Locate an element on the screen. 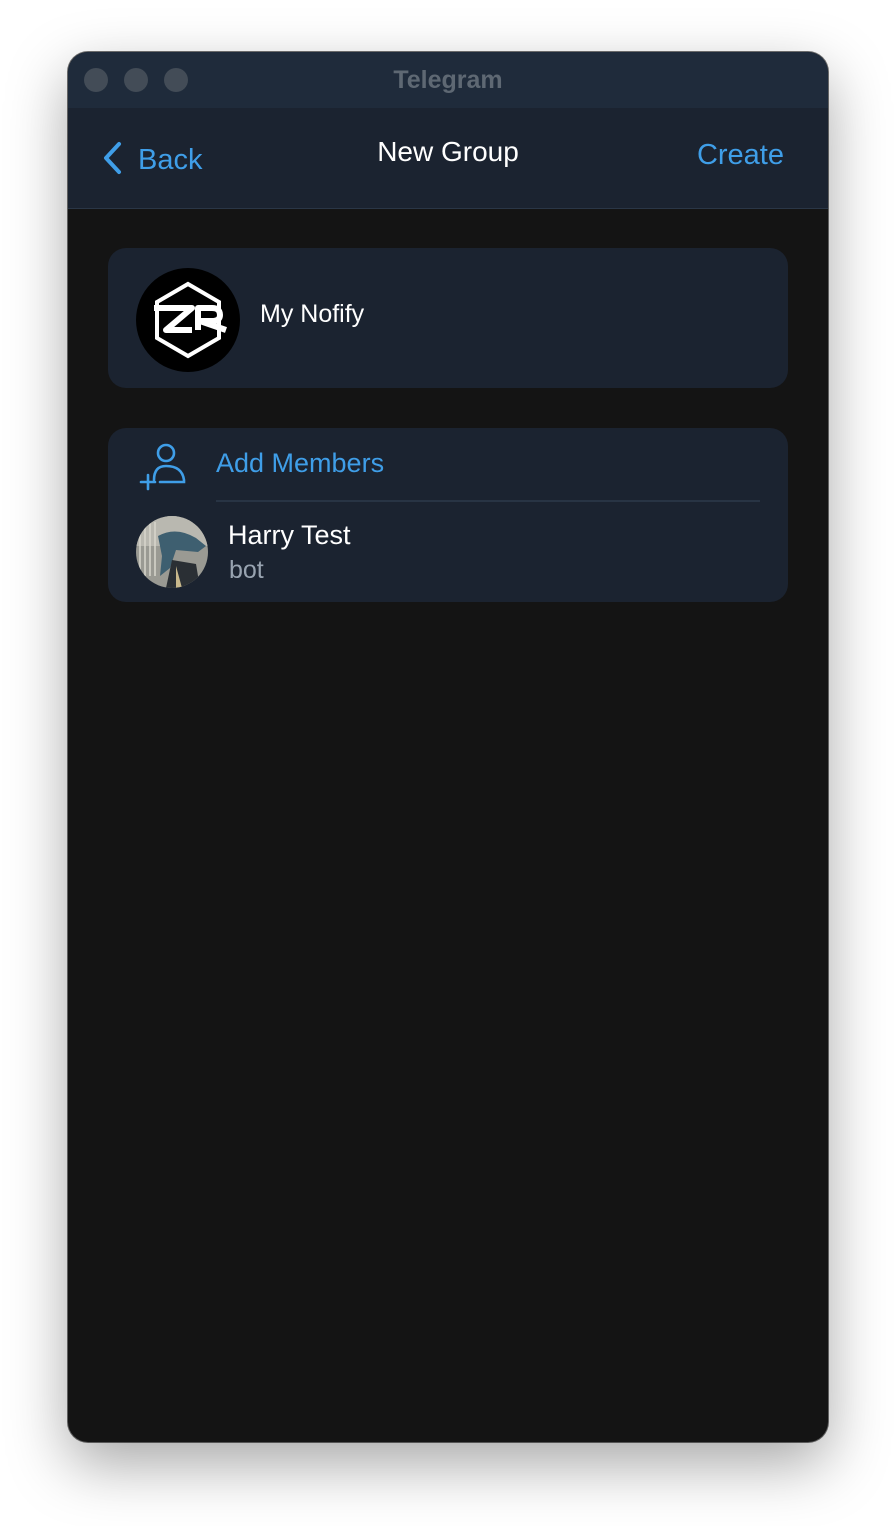 The height and width of the screenshot is (1526, 896). group-name: My Nofify is located at coordinates (312, 314).